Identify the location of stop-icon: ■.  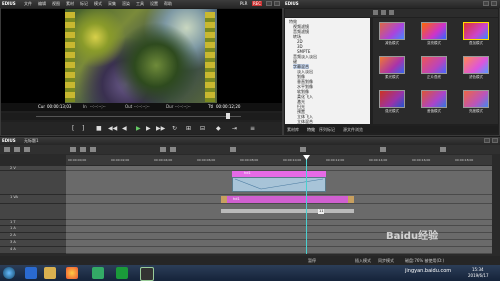
(99, 128).